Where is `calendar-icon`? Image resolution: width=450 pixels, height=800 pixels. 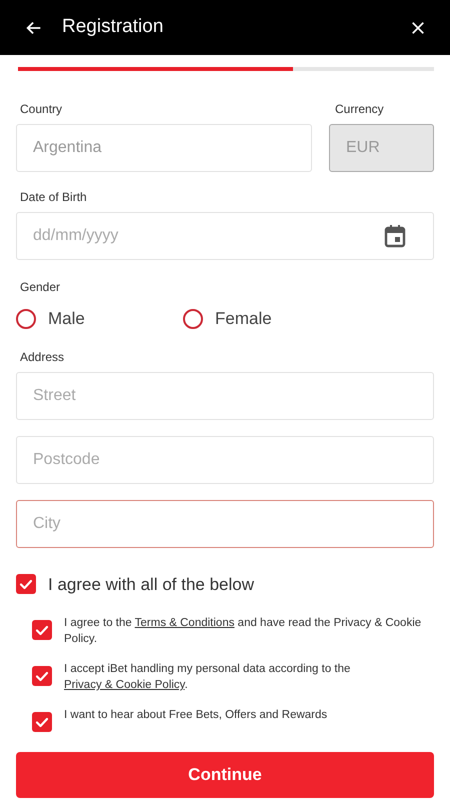 calendar-icon is located at coordinates (395, 236).